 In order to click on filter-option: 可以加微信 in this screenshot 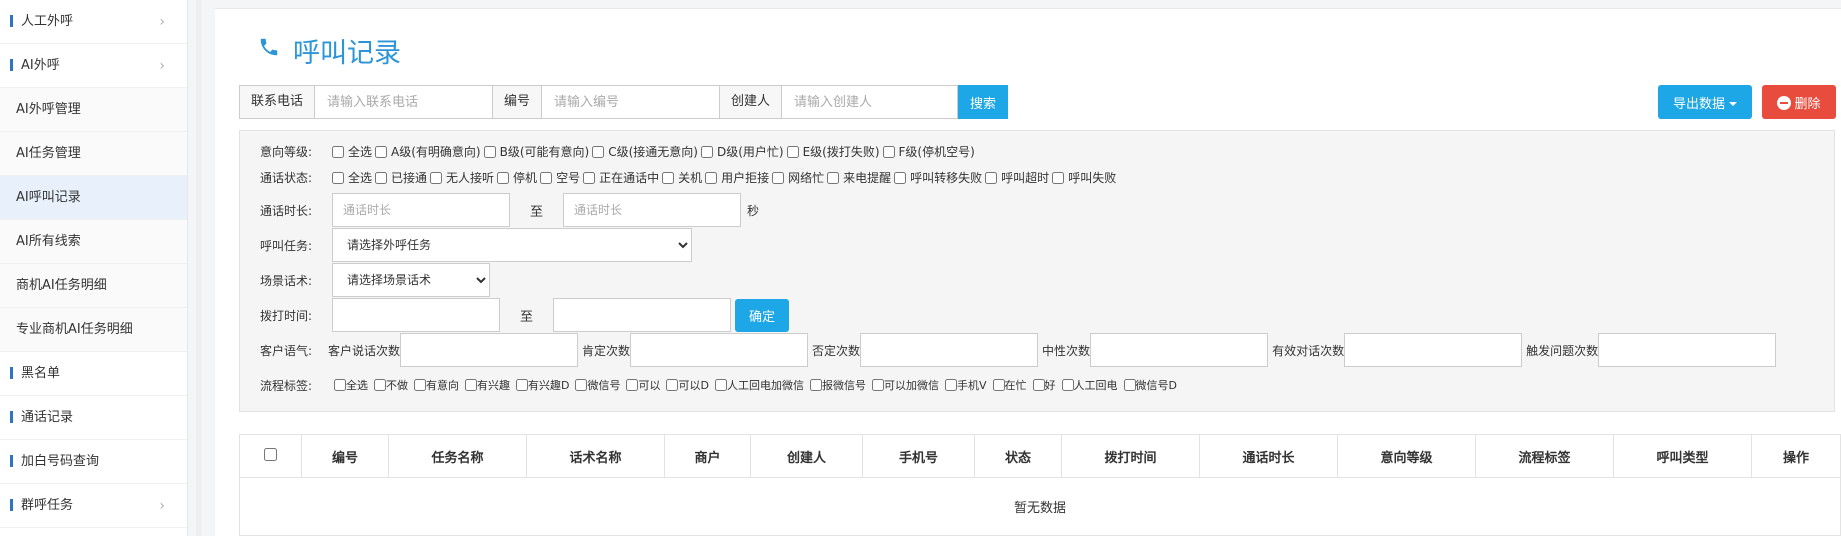, I will do `click(905, 385)`.